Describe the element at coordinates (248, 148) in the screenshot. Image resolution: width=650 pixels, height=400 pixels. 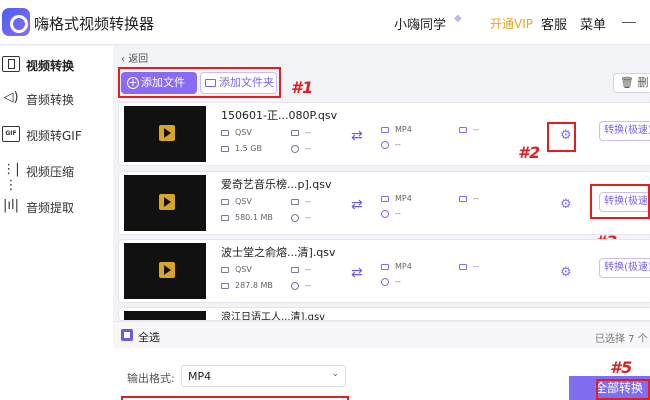
I see `source-size: 1.5 GB` at that location.